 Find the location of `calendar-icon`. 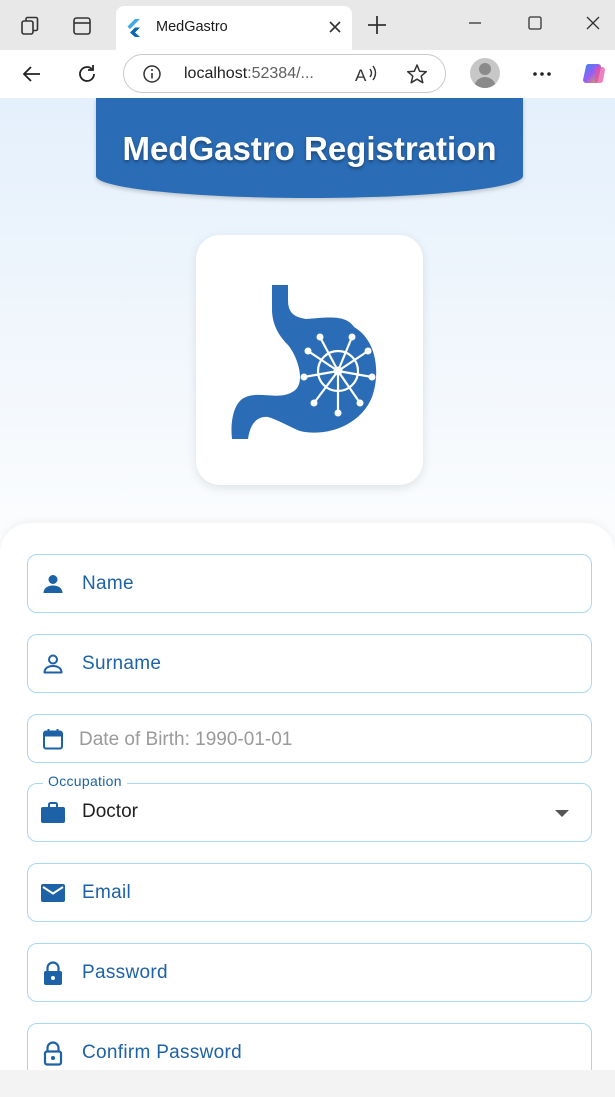

calendar-icon is located at coordinates (53, 739).